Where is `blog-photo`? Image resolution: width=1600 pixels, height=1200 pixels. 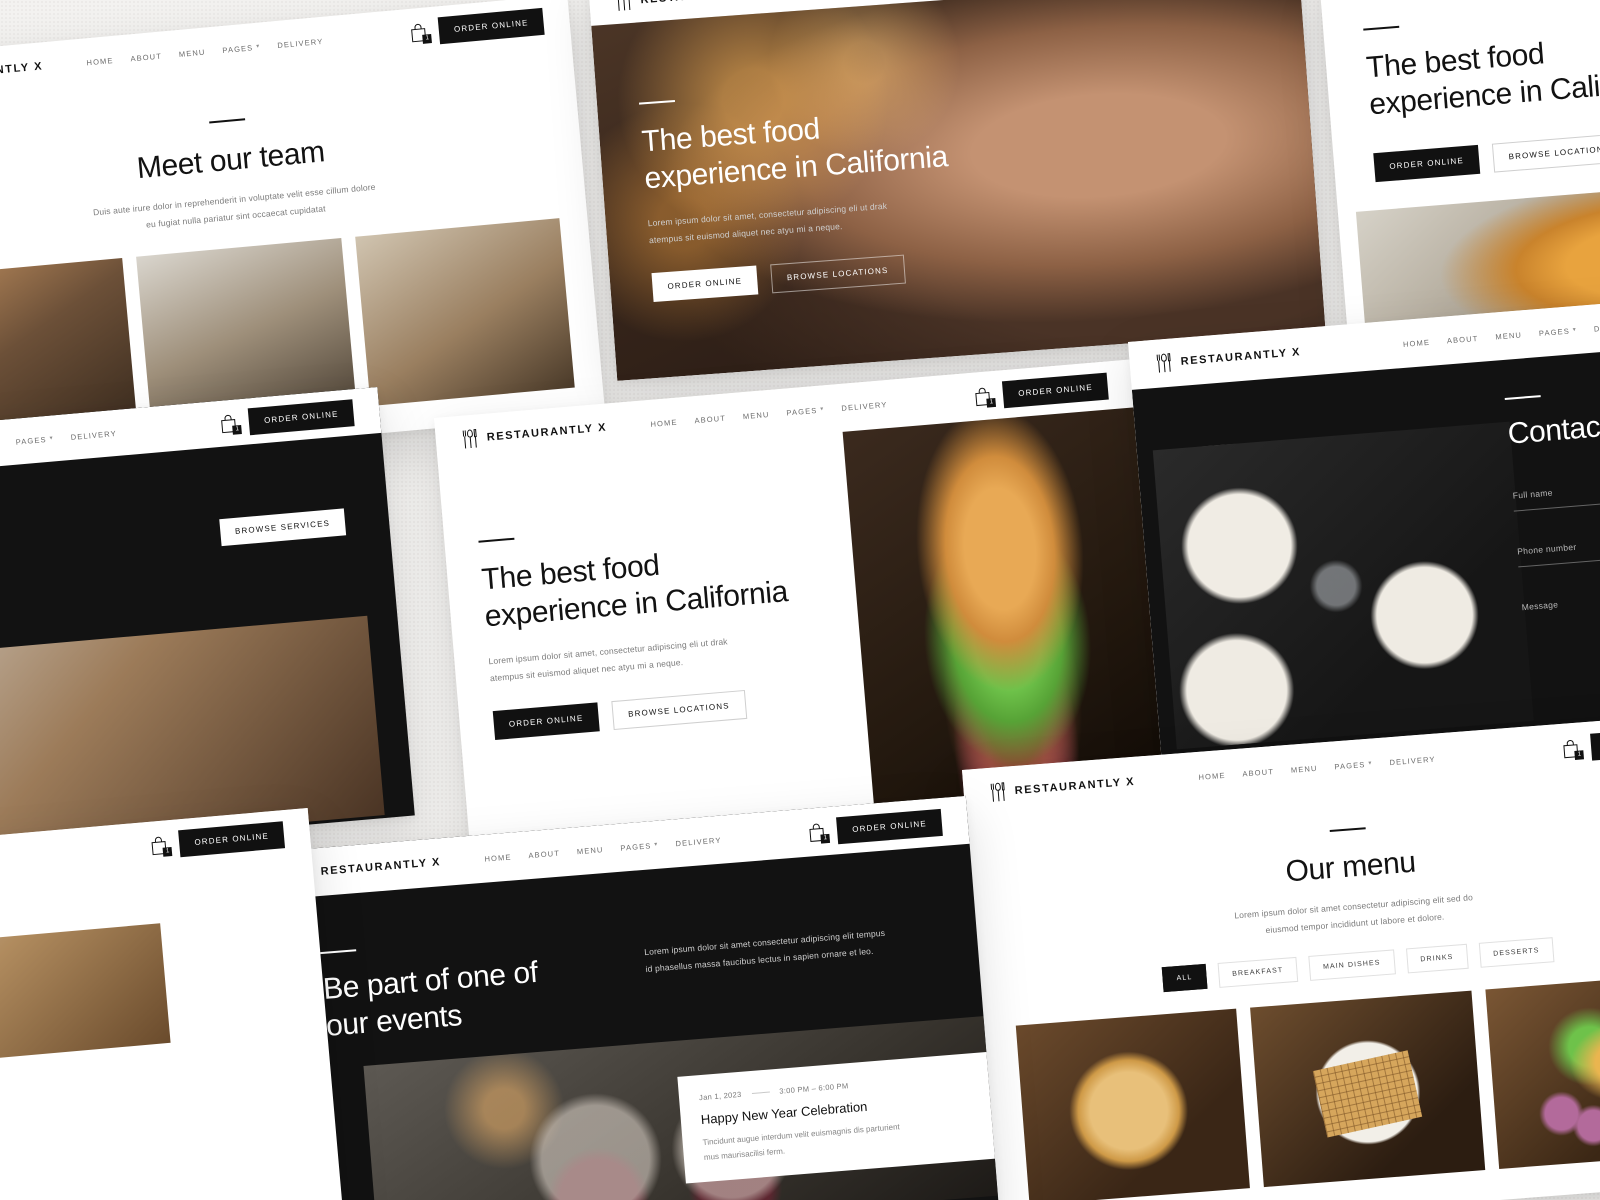
blog-photo is located at coordinates (86, 1002).